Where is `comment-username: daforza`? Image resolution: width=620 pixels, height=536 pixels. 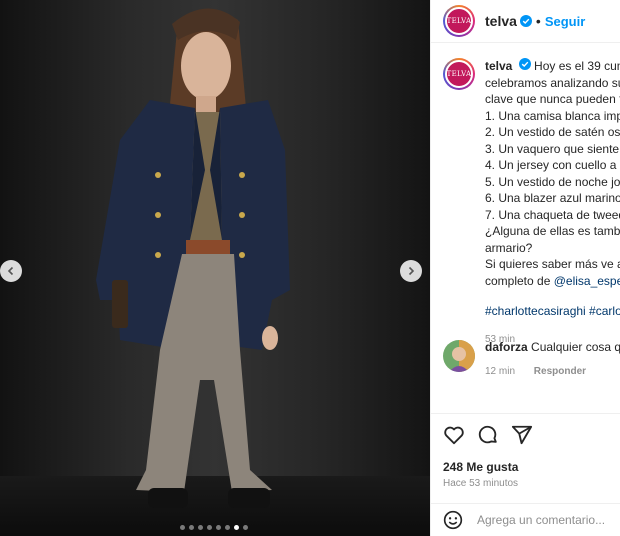 comment-username: daforza is located at coordinates (506, 347).